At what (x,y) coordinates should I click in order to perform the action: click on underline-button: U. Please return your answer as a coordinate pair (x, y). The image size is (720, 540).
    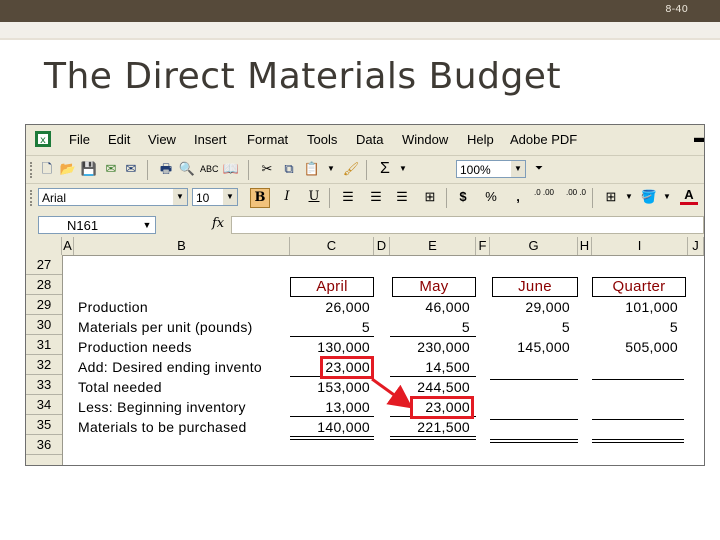
    Looking at the image, I should click on (314, 197).